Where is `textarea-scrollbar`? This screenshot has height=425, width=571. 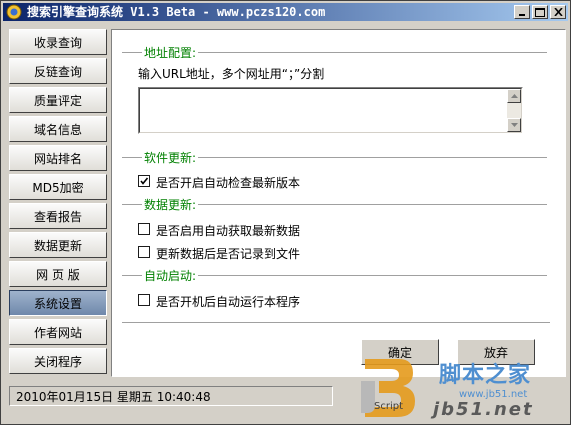 textarea-scrollbar is located at coordinates (514, 110).